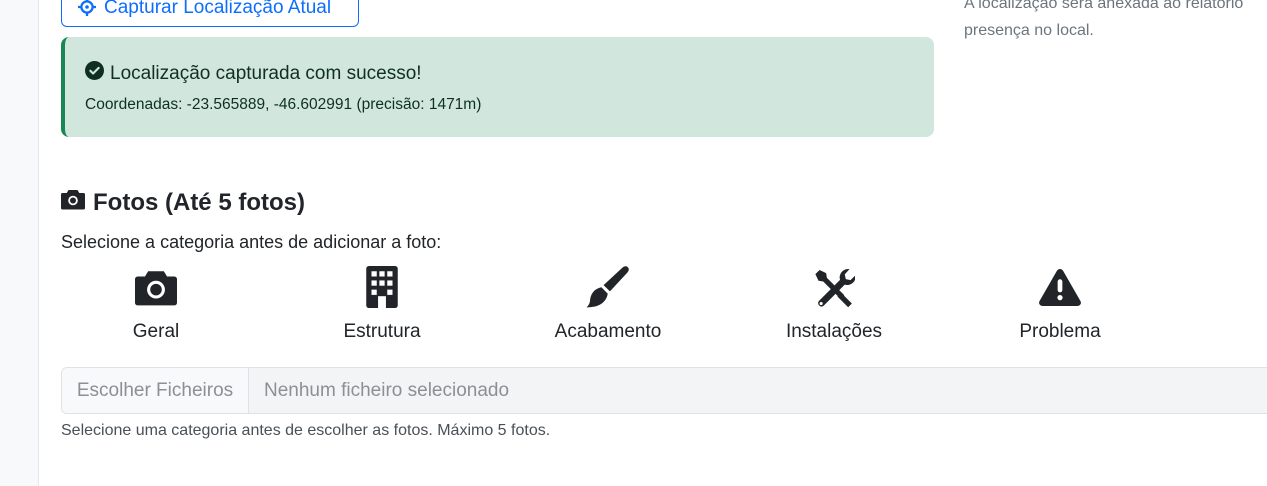 The height and width of the screenshot is (486, 1267). I want to click on category-instalacoes: Instalações, so click(834, 307).